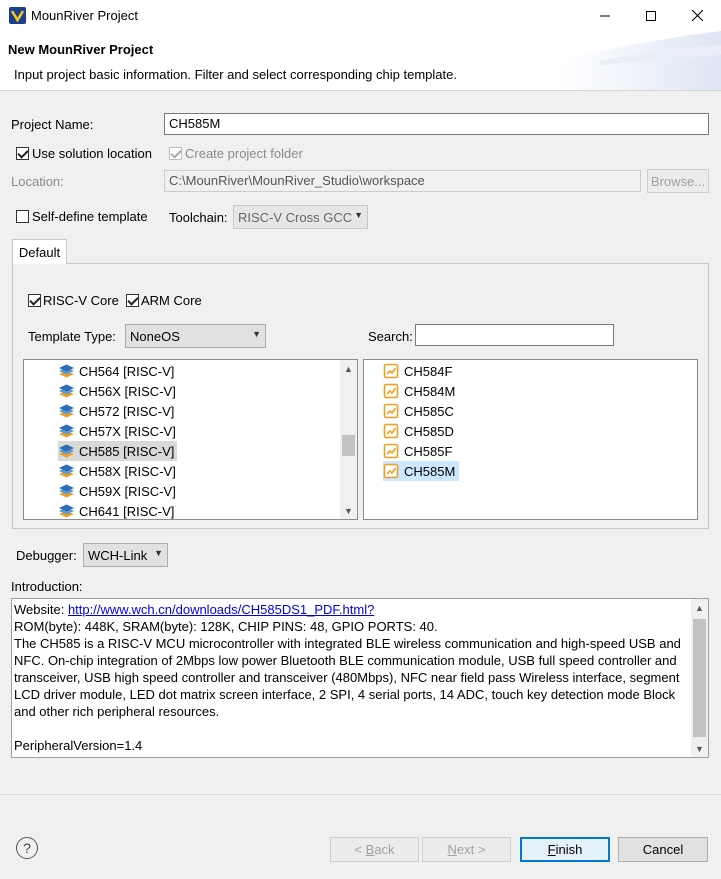 The width and height of the screenshot is (721, 879). What do you see at coordinates (436, 124) in the screenshot?
I see `project-name-input: CH585M` at bounding box center [436, 124].